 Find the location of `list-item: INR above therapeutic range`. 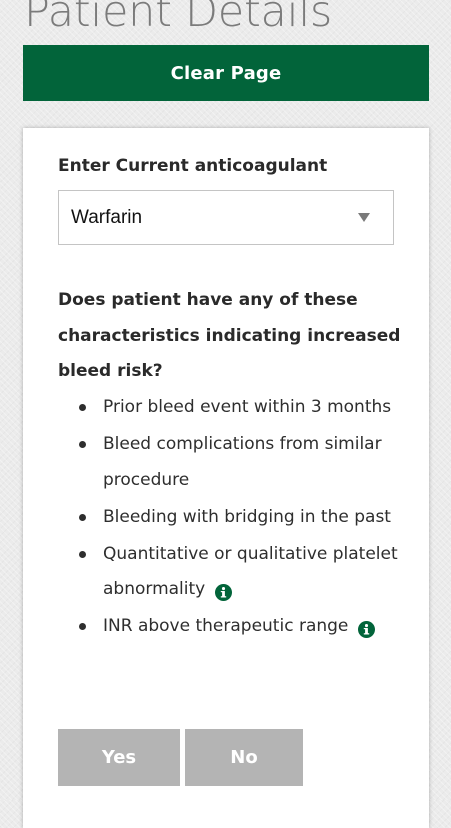

list-item: INR above therapeutic range is located at coordinates (230, 627).